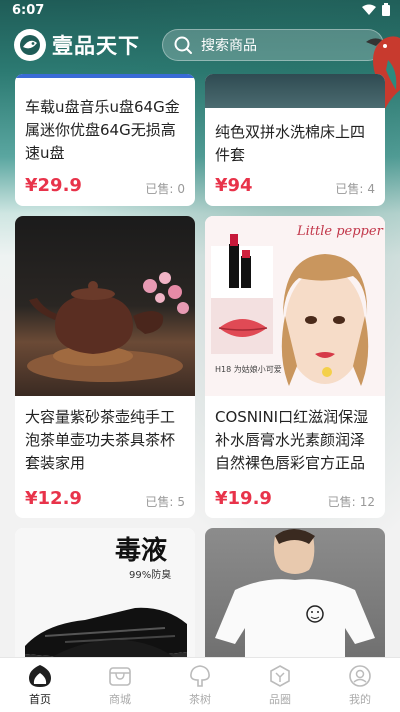  I want to click on tea-leaf-icon, so click(30, 45).